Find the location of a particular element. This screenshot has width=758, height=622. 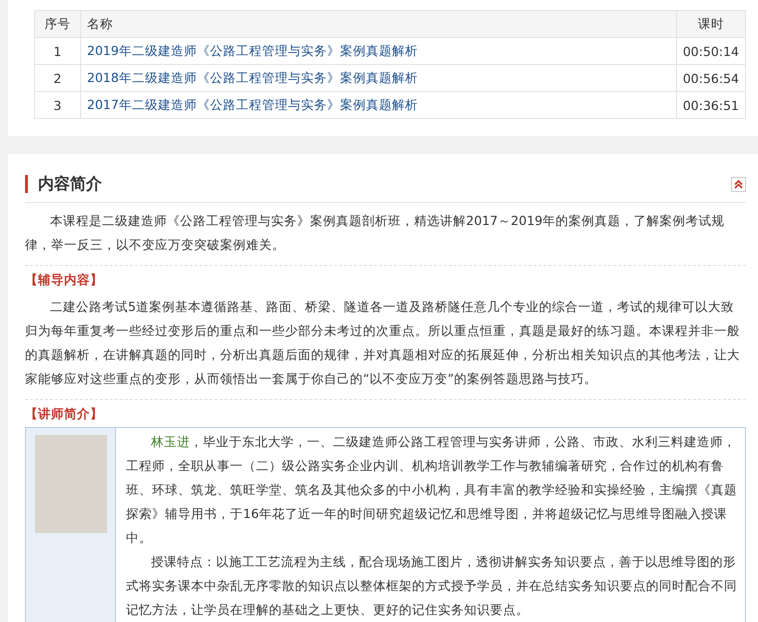

subsection-heading: 【辅导内容】 is located at coordinates (64, 280).